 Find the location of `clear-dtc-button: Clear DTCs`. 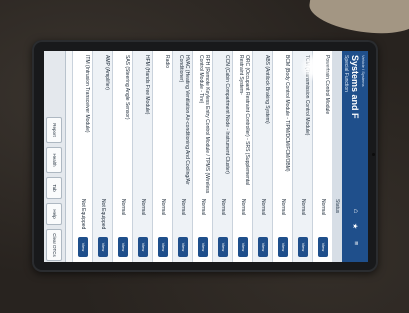

clear-dtc-button: Clear DTCs is located at coordinates (54, 245).